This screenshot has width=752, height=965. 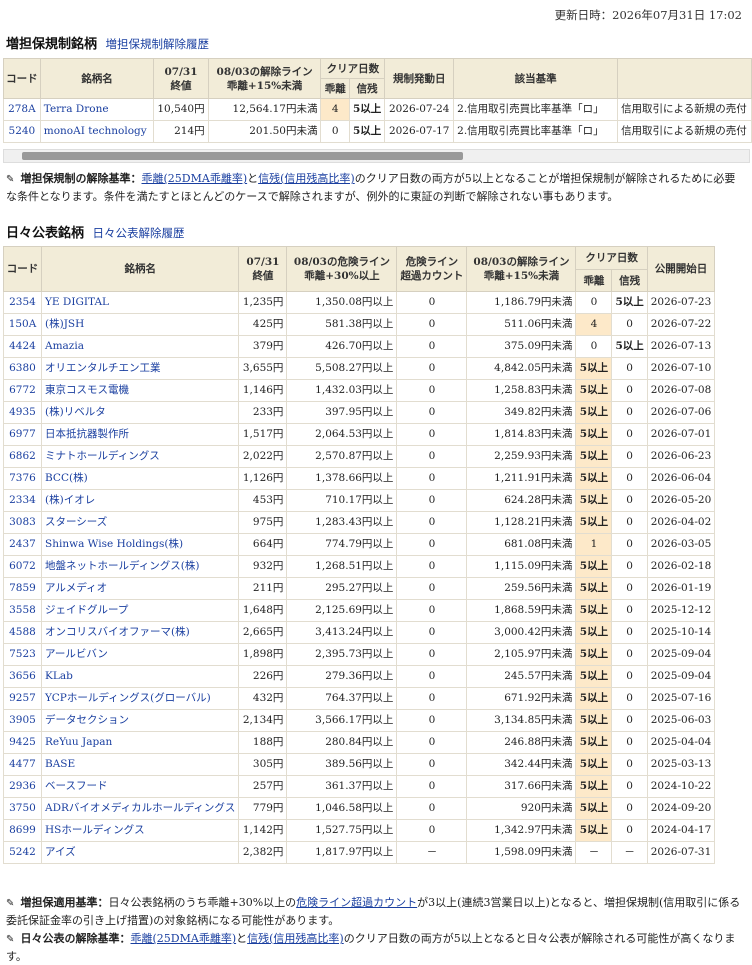 What do you see at coordinates (342, 269) in the screenshot?
I see `col-risk-line: 08/03の危険ライン 乖離+30%以上` at bounding box center [342, 269].